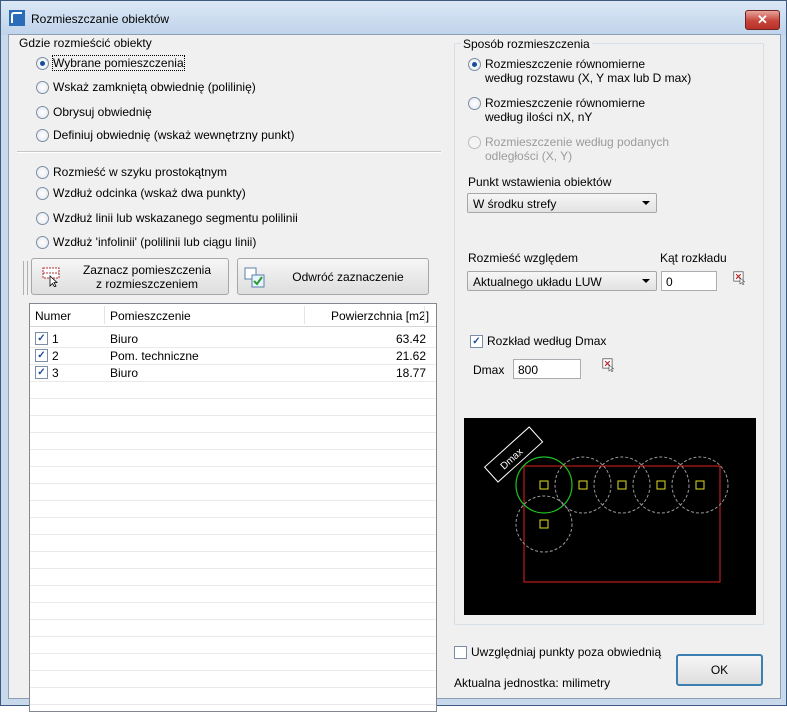 The width and height of the screenshot is (787, 712). Describe the element at coordinates (51, 277) in the screenshot. I see `table-selection-icon` at that location.